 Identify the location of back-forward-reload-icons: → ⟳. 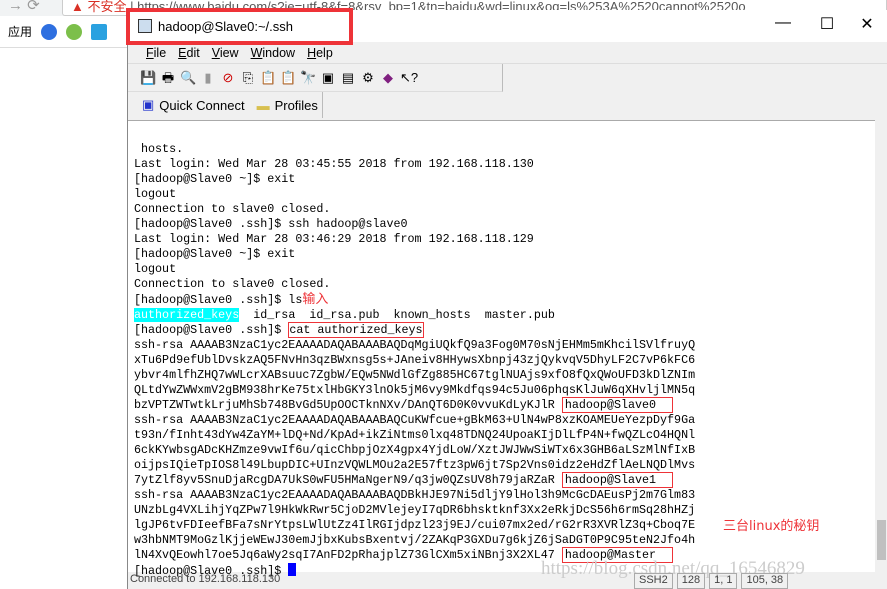
(24, 7).